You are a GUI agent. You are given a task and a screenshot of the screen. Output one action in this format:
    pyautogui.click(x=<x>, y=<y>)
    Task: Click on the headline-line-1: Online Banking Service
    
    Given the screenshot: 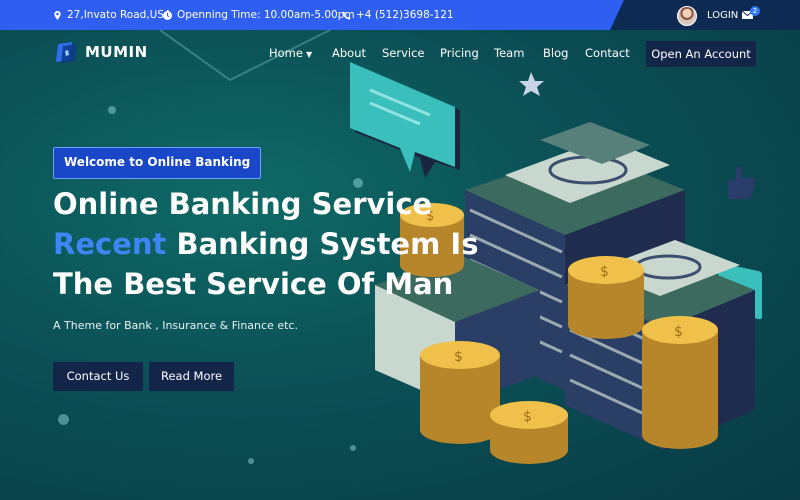 What is the action you would take?
    pyautogui.click(x=243, y=204)
    